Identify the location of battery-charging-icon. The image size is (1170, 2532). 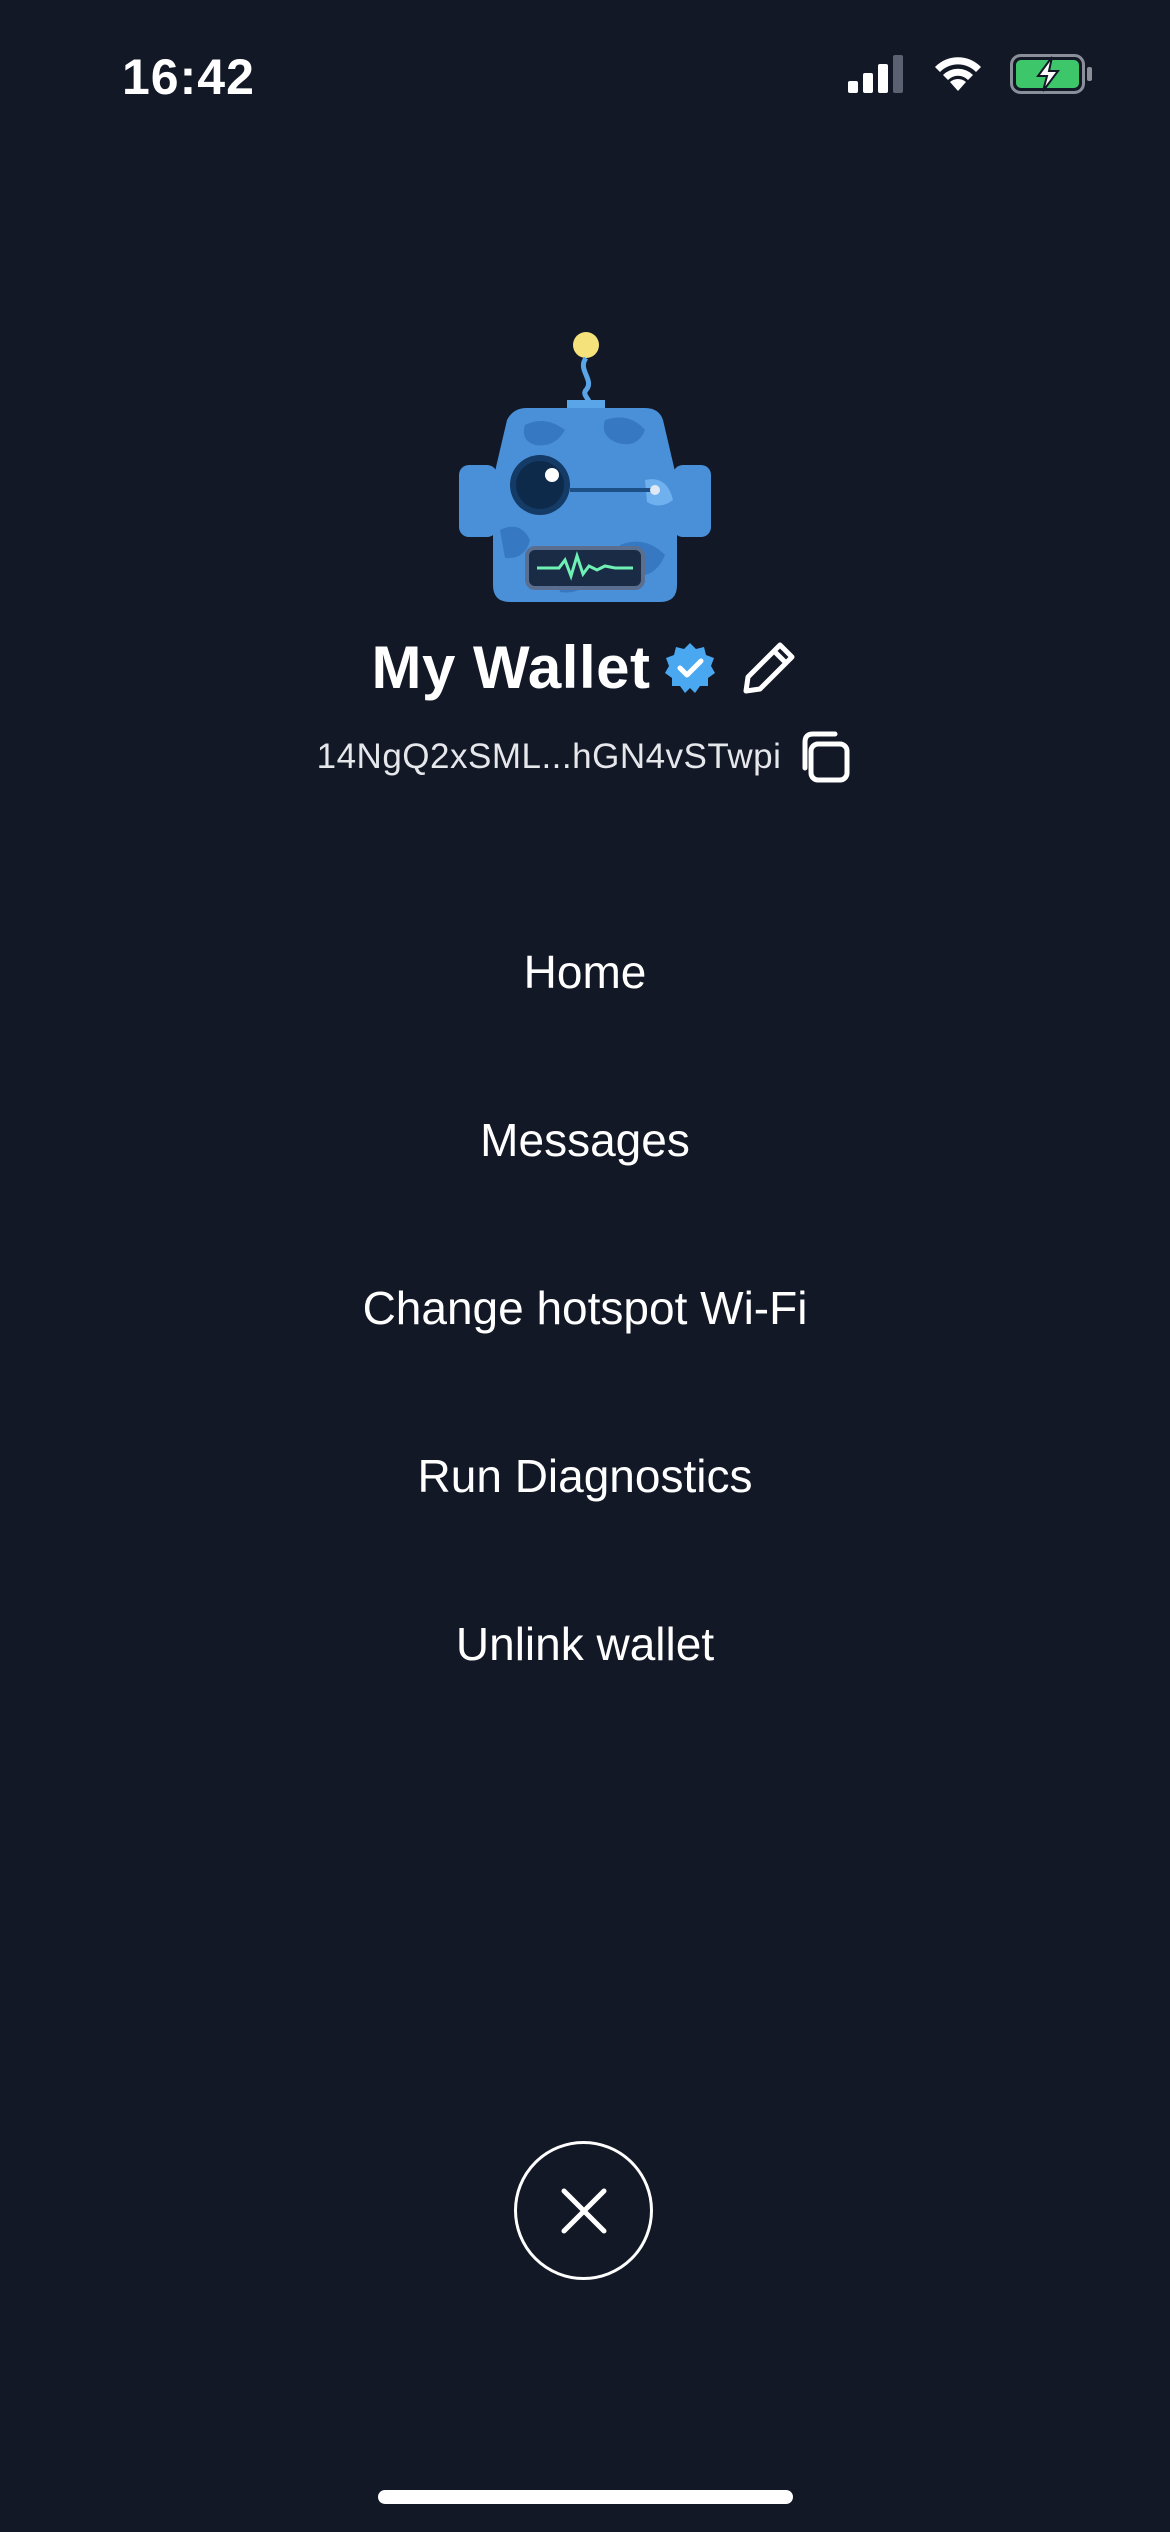
(1052, 76).